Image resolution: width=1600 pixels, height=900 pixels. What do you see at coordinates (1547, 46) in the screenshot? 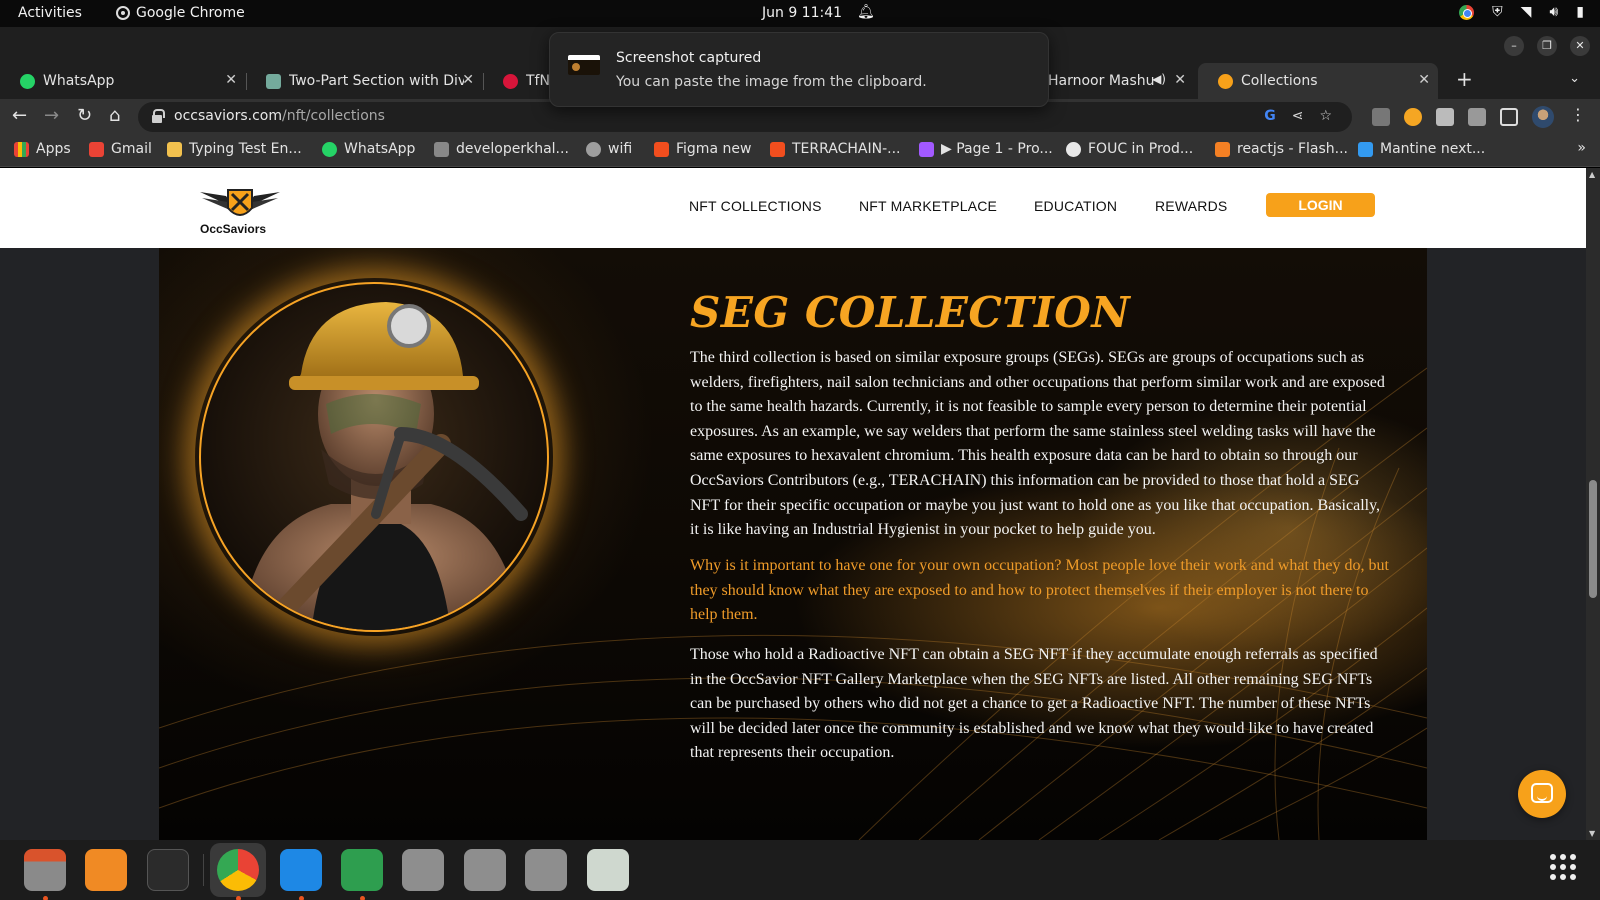
I see `restore-button: ❐` at bounding box center [1547, 46].